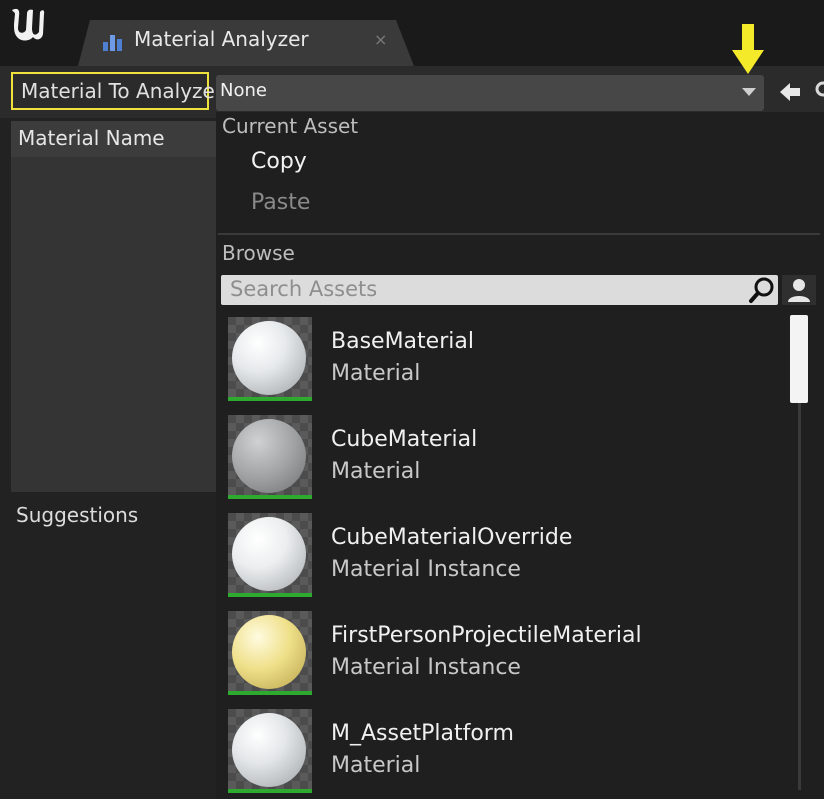 The width and height of the screenshot is (824, 799). Describe the element at coordinates (799, 359) in the screenshot. I see `scrollbar-thumb` at that location.